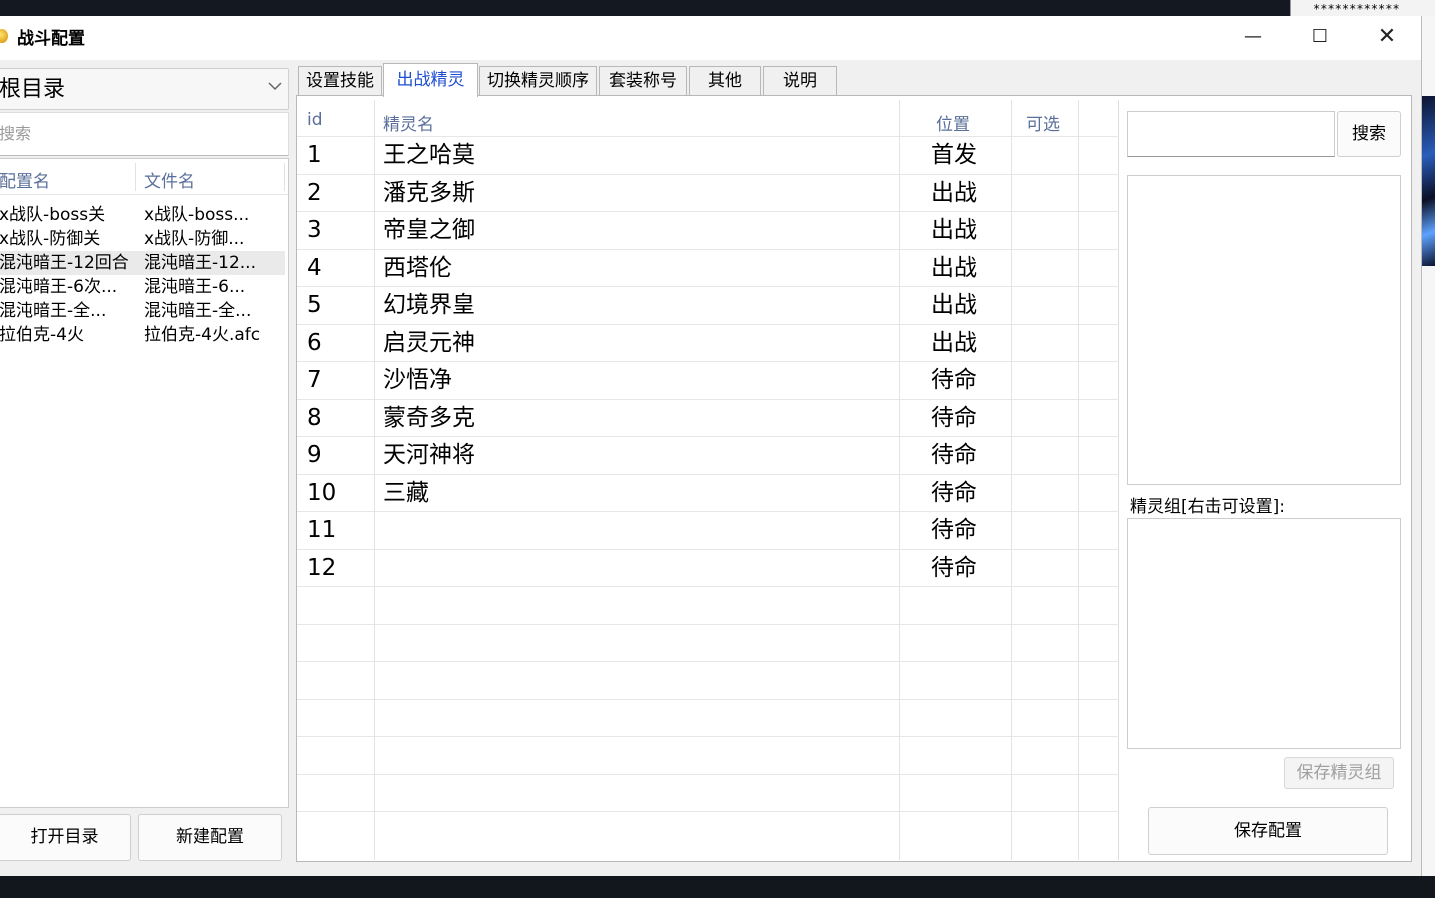  What do you see at coordinates (1320, 38) in the screenshot?
I see `maximize-button: ☐` at bounding box center [1320, 38].